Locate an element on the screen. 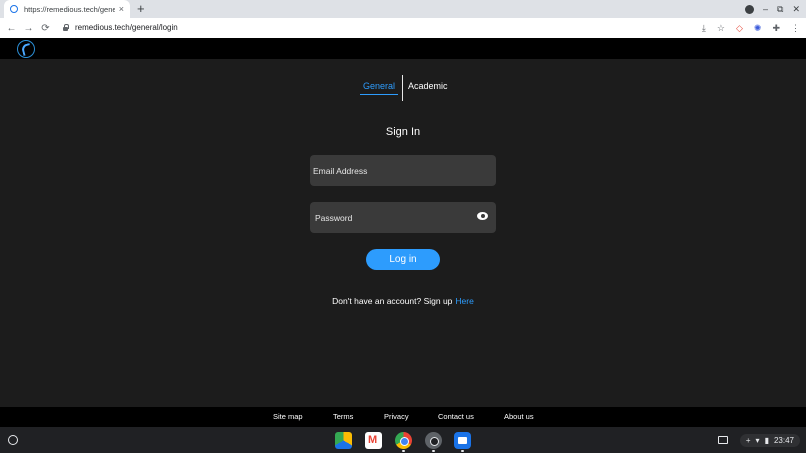  wifi-icon: ▾ is located at coordinates (757, 440).